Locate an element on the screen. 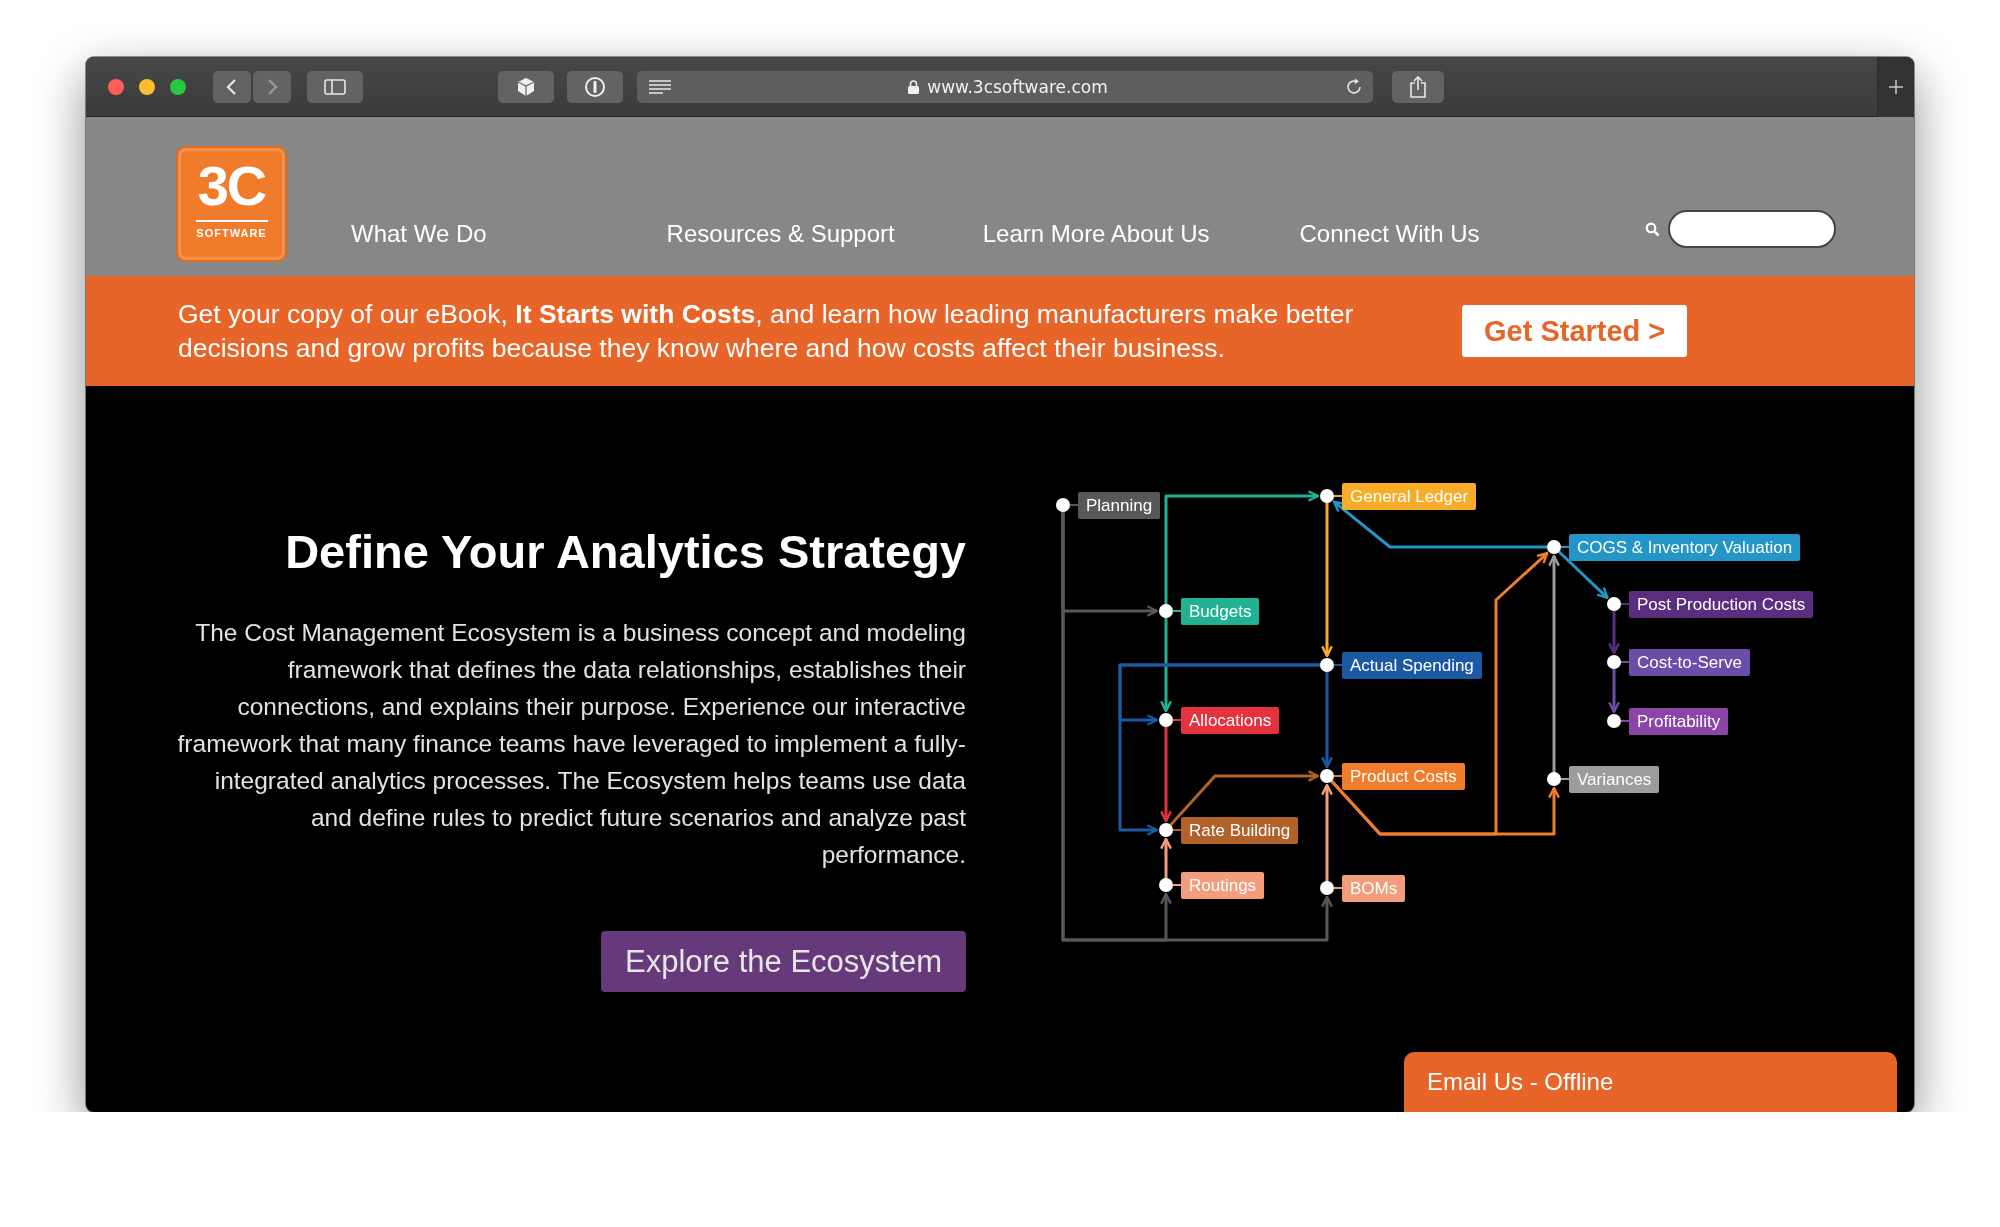 This screenshot has width=2000, height=1227. share-button is located at coordinates (1418, 86).